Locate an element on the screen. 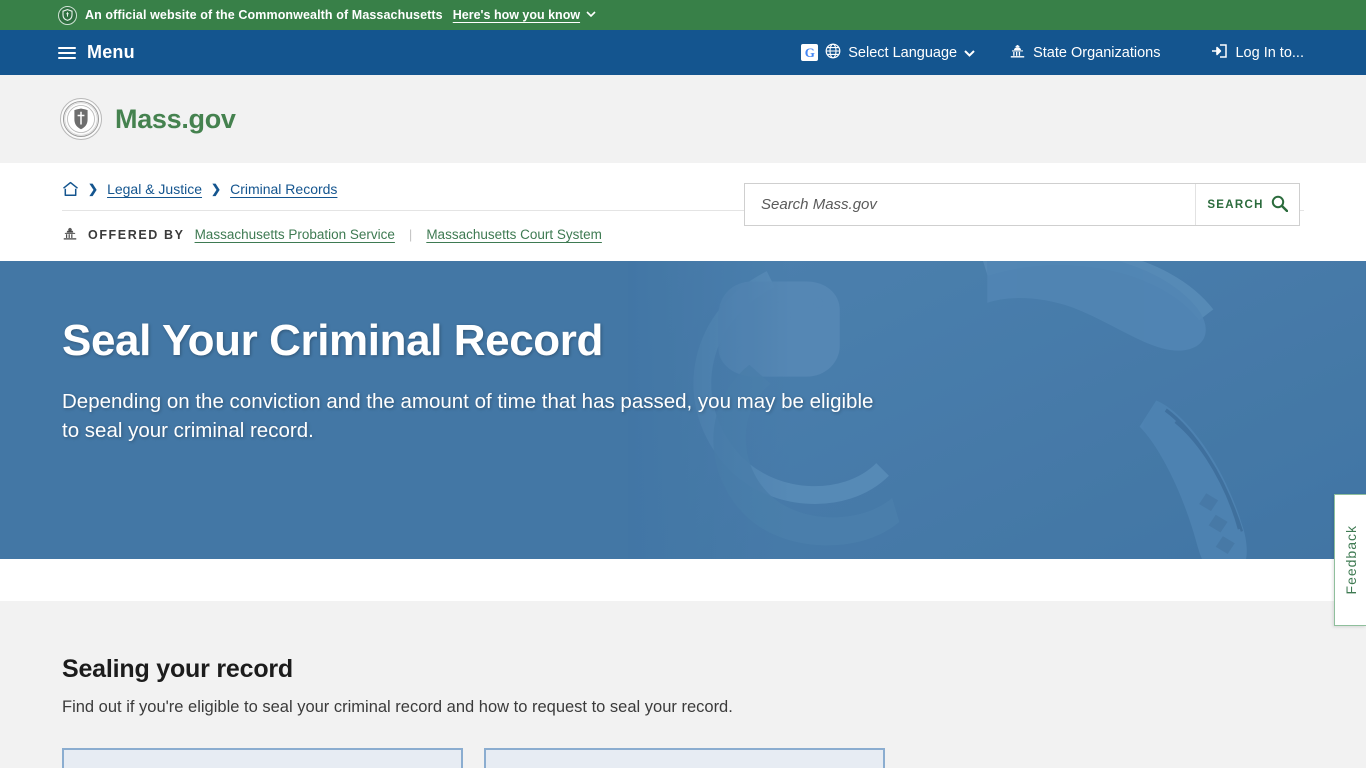  hero-spacer is located at coordinates (683, 580).